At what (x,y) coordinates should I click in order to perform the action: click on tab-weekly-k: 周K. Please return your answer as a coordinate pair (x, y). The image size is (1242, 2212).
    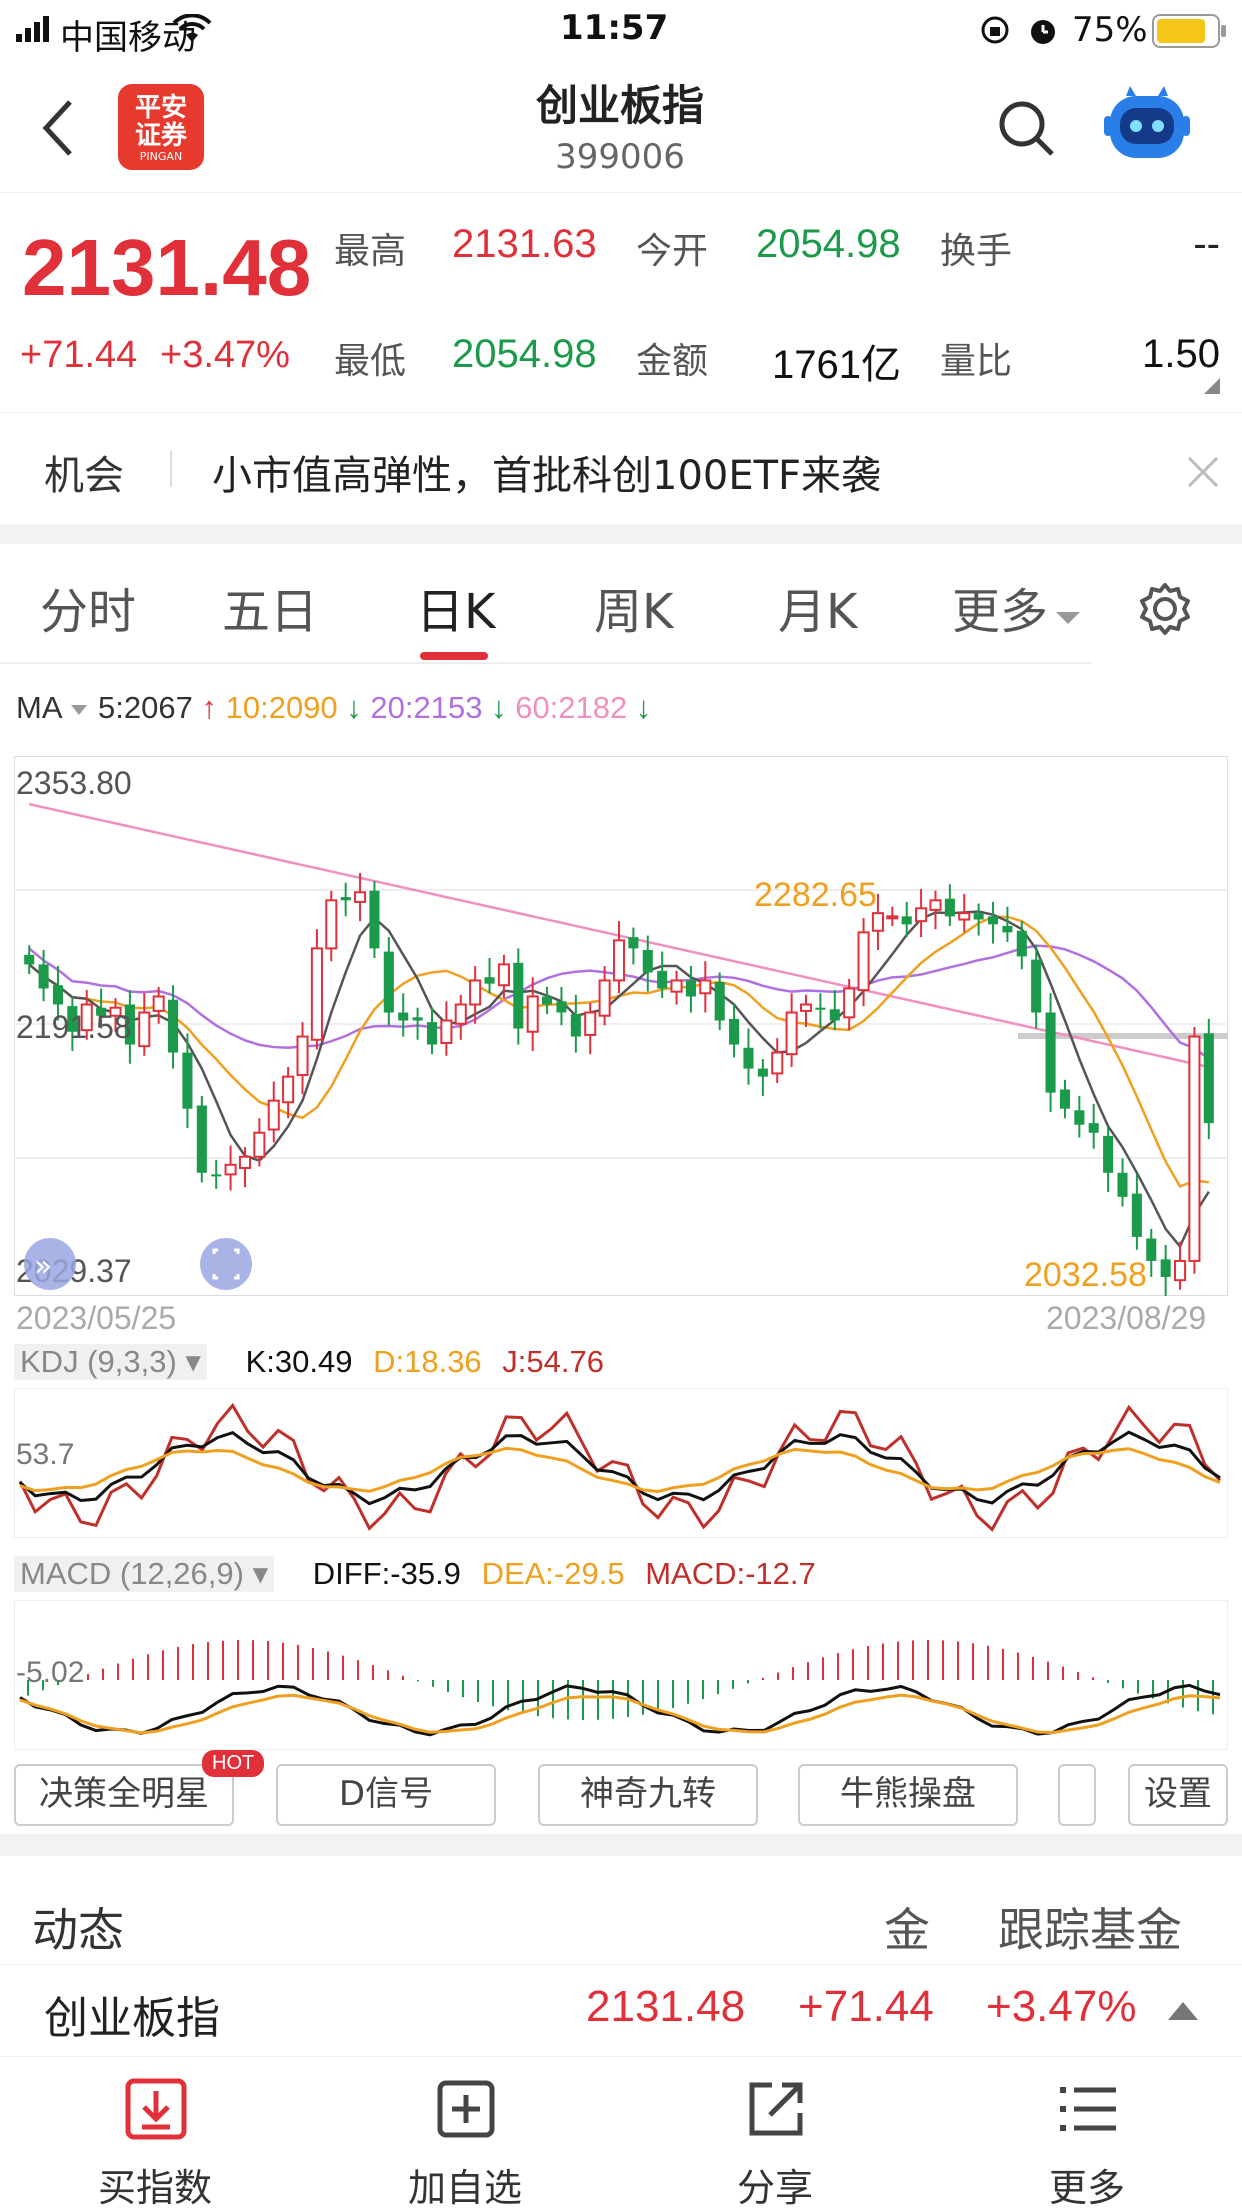
    Looking at the image, I should click on (633, 607).